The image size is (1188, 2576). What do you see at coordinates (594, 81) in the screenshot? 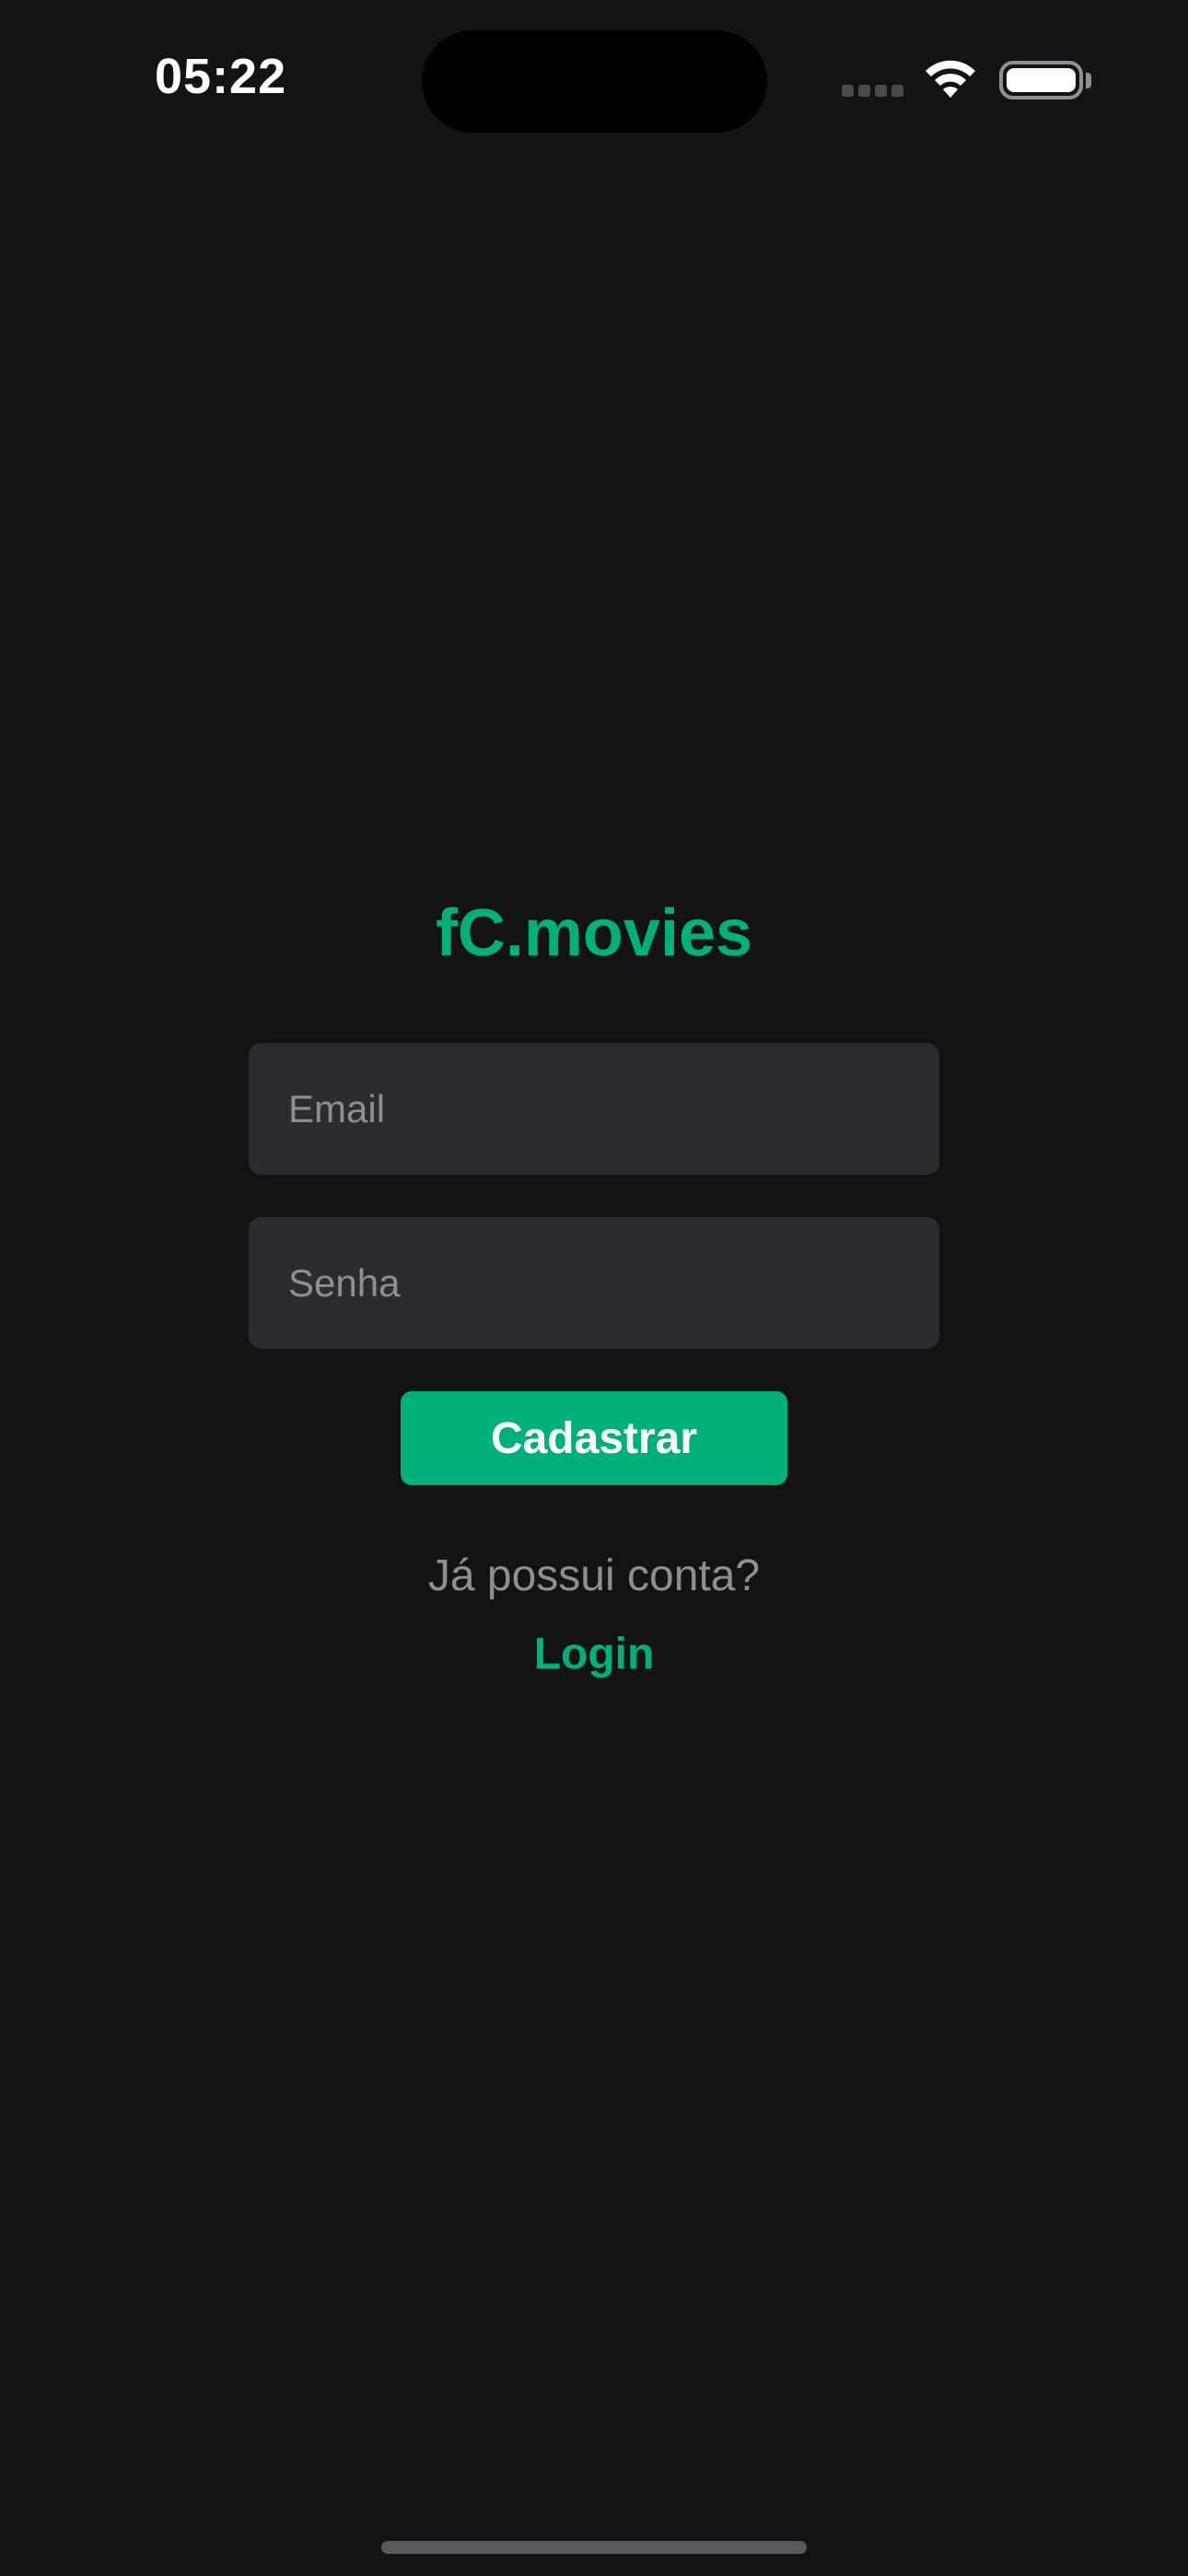
I see `dynamic-island` at bounding box center [594, 81].